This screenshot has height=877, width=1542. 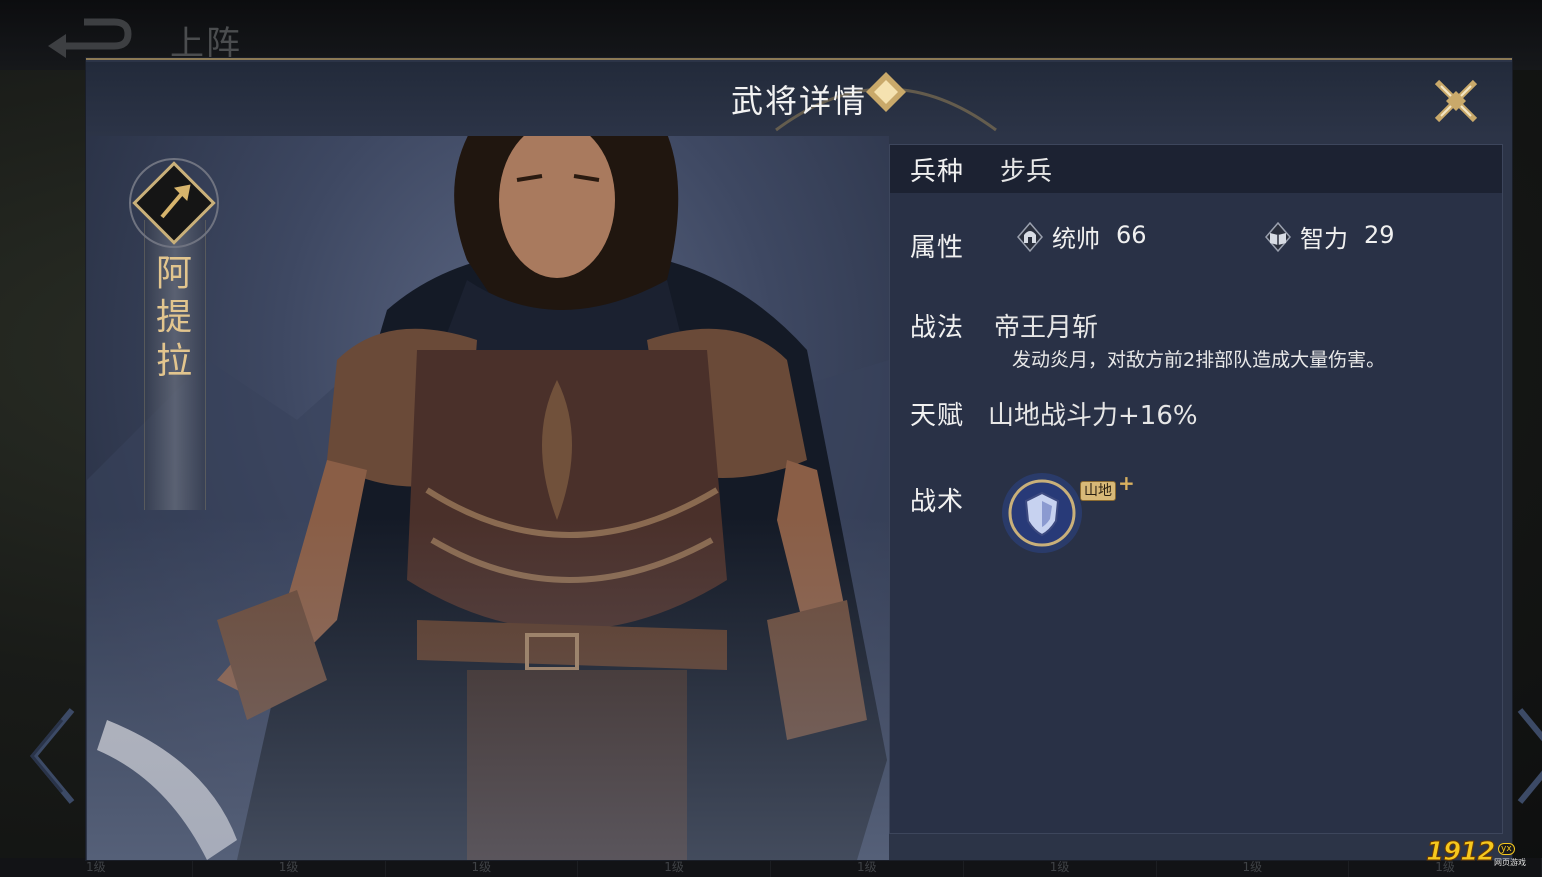 I want to click on skill-description: 发动炎月，对敌方前2排部队造成大量伤害。, so click(x=1199, y=360).